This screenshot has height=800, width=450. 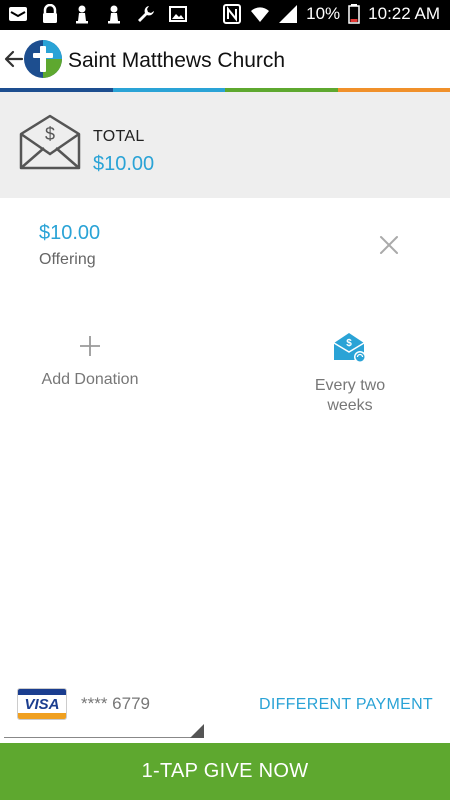 What do you see at coordinates (288, 14) in the screenshot?
I see `signal-icon` at bounding box center [288, 14].